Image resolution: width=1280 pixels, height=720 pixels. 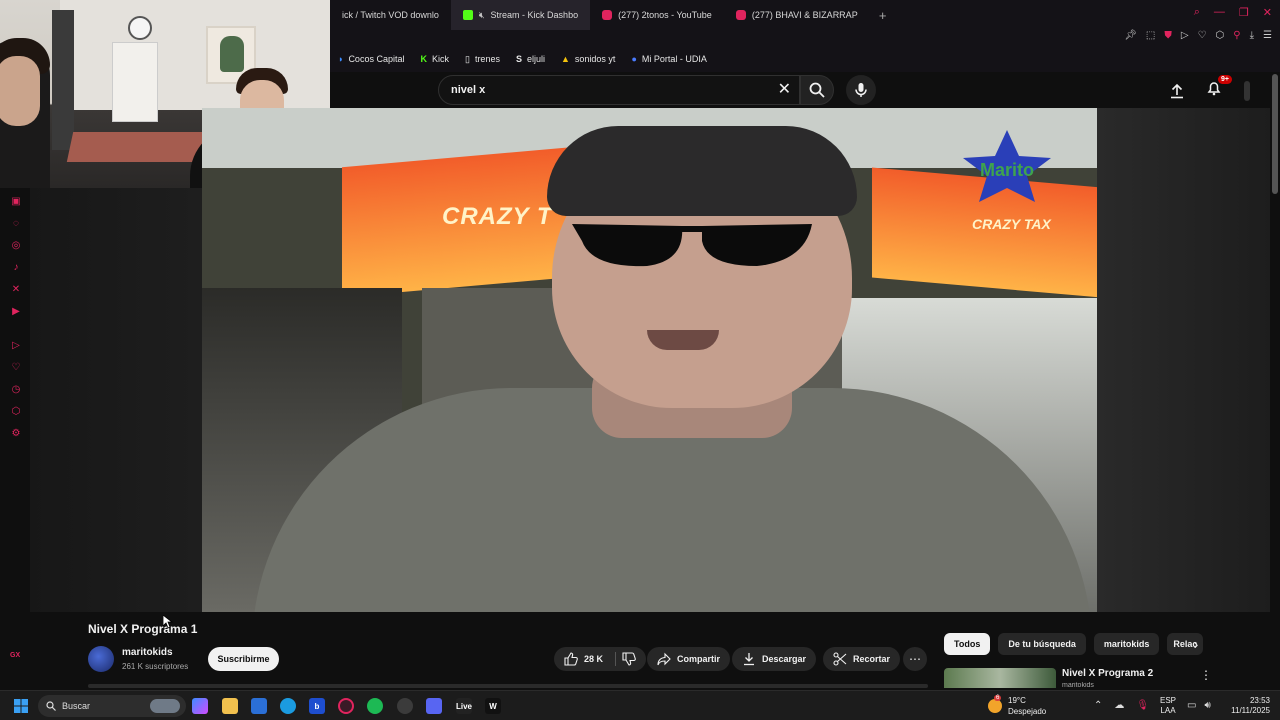 I want to click on clear-search-icon: ✕, so click(x=784, y=90).